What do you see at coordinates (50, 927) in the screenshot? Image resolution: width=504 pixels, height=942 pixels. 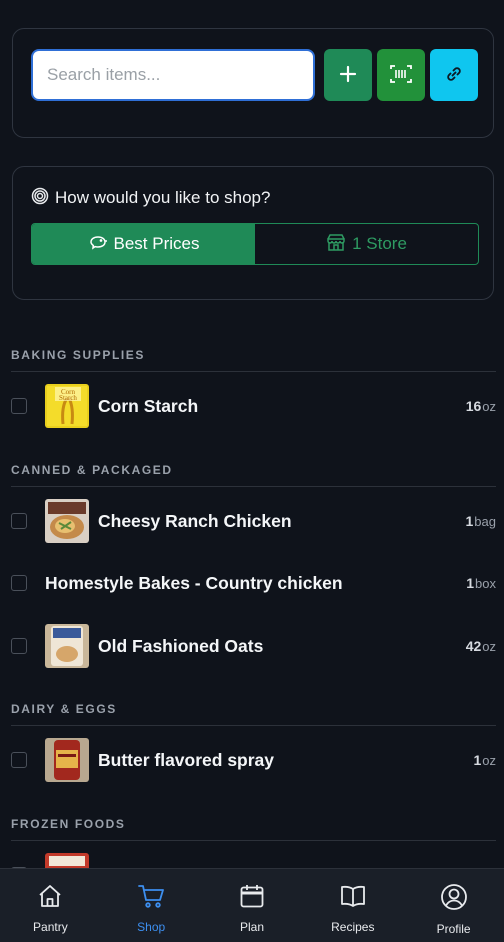 I see `nav-pantry-label: Pantry` at bounding box center [50, 927].